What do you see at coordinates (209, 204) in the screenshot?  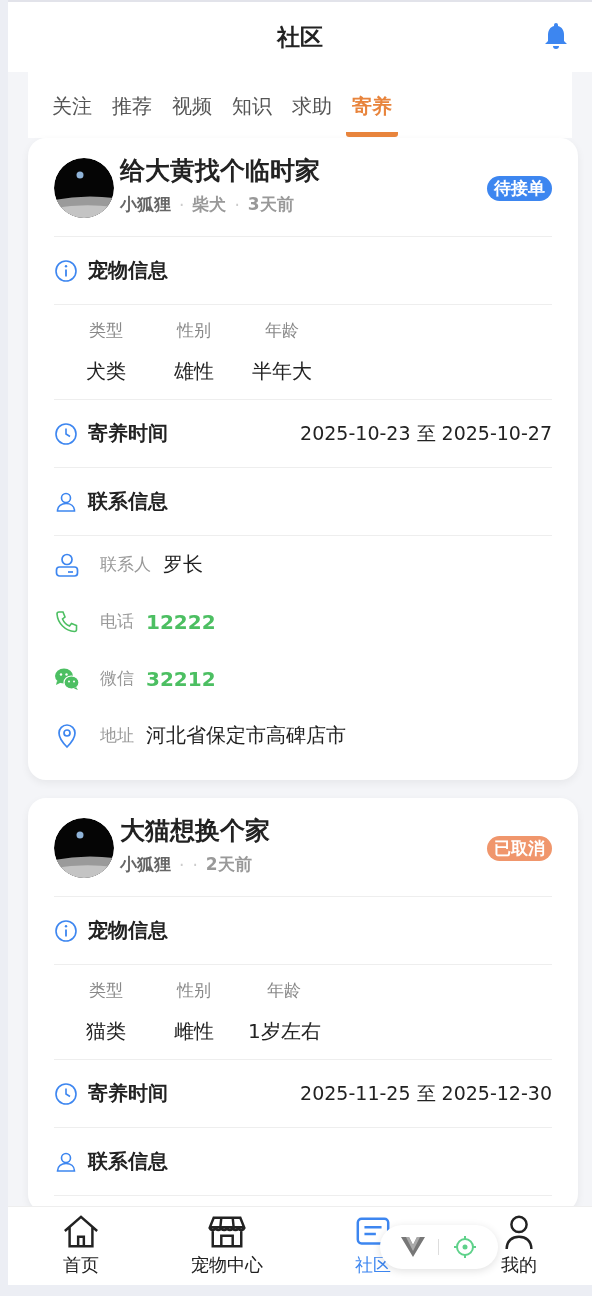 I see `meta-text: 柴犬` at bounding box center [209, 204].